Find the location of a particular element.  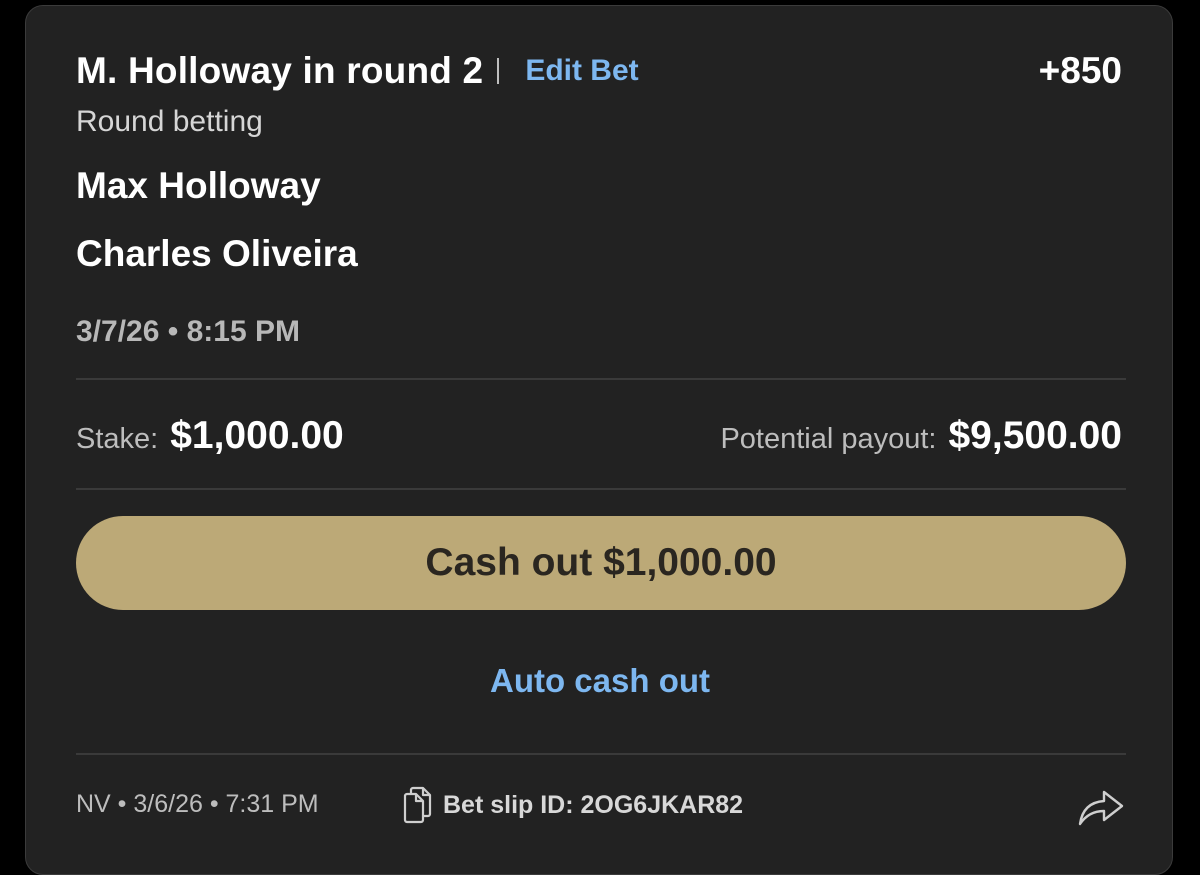

placed-info: NV • 3/6/26 • 7:31 PM is located at coordinates (197, 804).